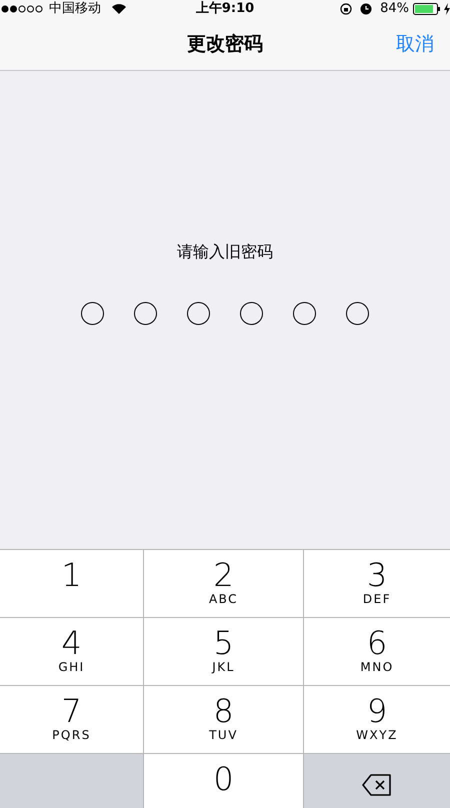 This screenshot has height=808, width=450. What do you see at coordinates (223, 583) in the screenshot?
I see `keypad-key: 2 ABC` at bounding box center [223, 583].